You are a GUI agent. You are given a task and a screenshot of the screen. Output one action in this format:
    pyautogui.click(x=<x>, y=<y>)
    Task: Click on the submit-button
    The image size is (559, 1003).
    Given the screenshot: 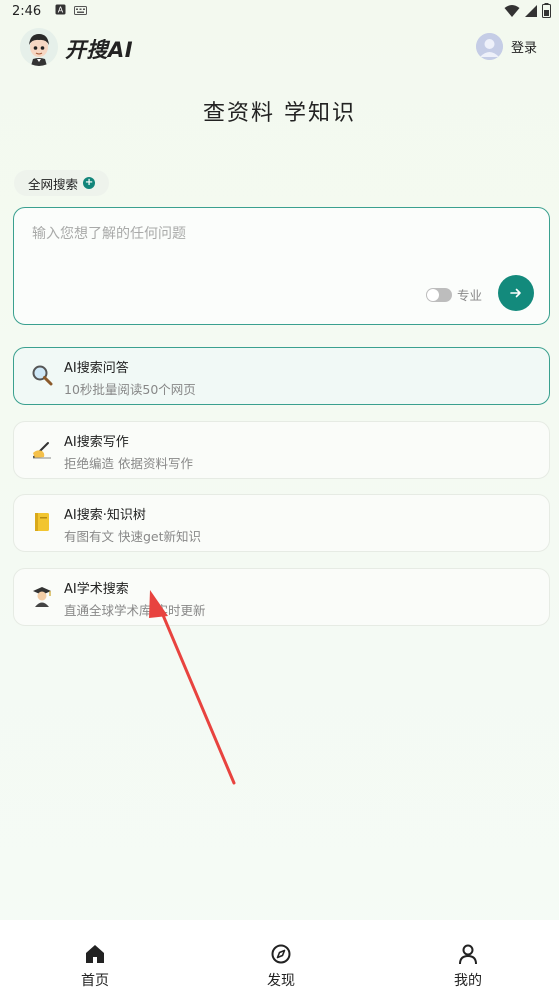 What is the action you would take?
    pyautogui.click(x=516, y=293)
    